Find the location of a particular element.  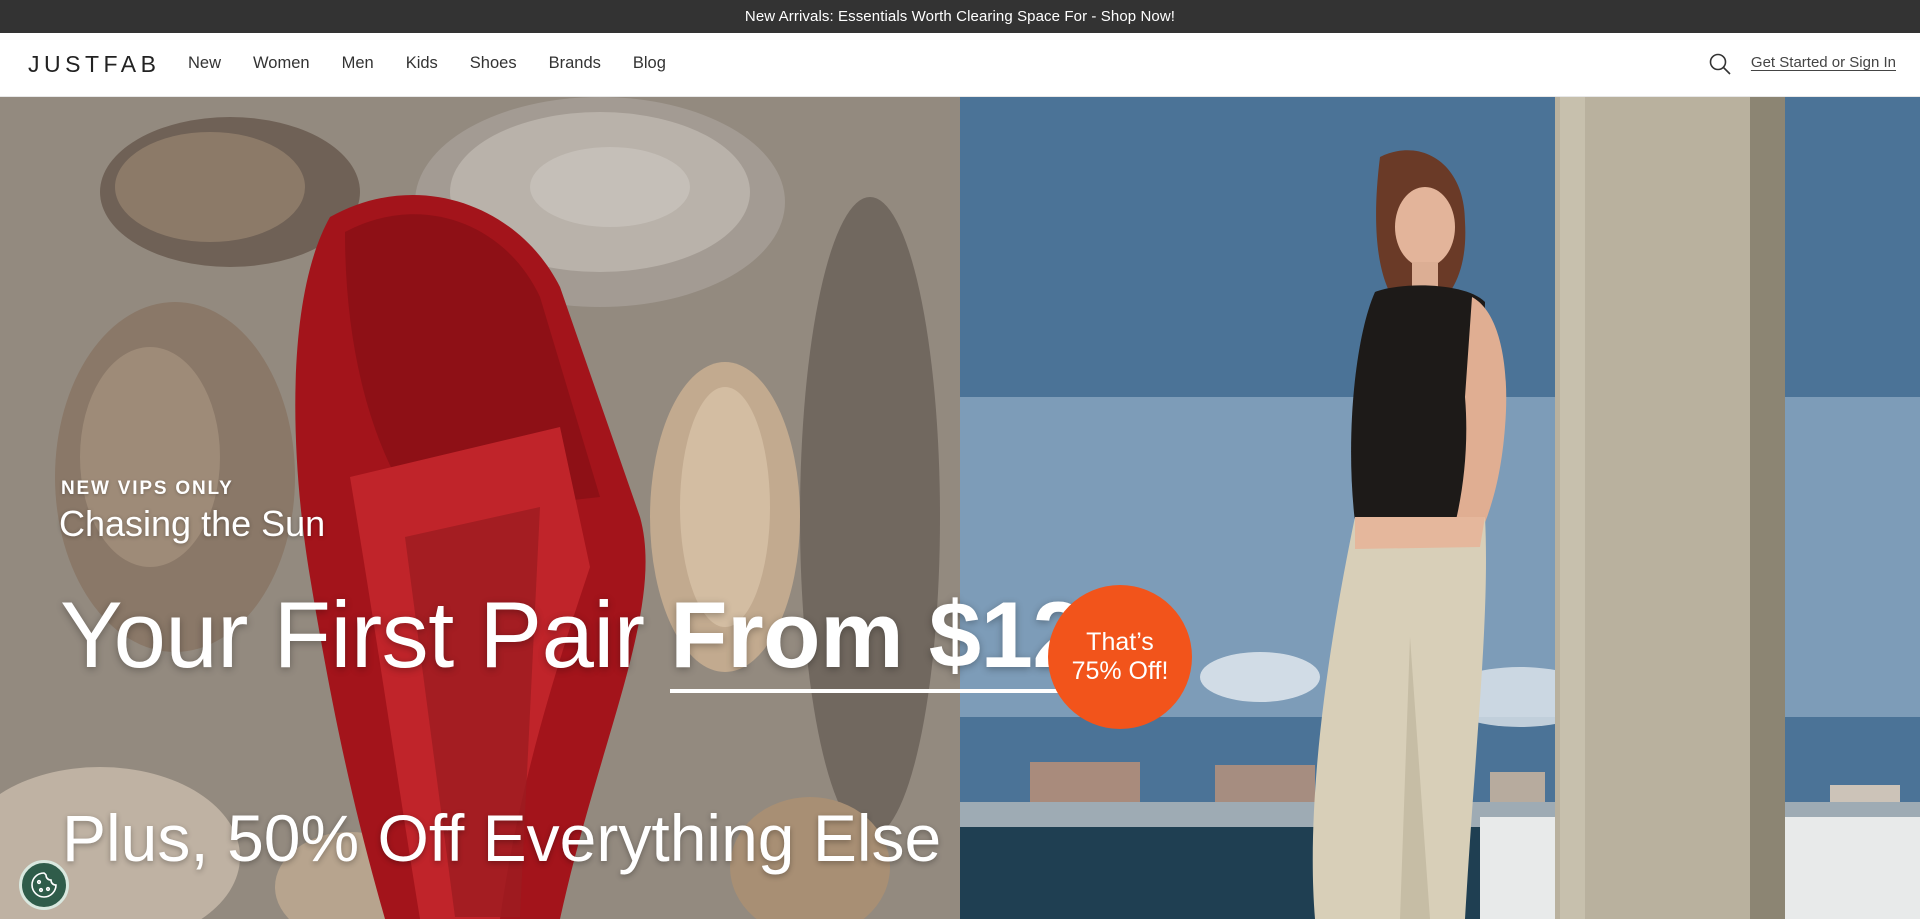

hero-headline-plain: Your First Pair is located at coordinates (365, 634).